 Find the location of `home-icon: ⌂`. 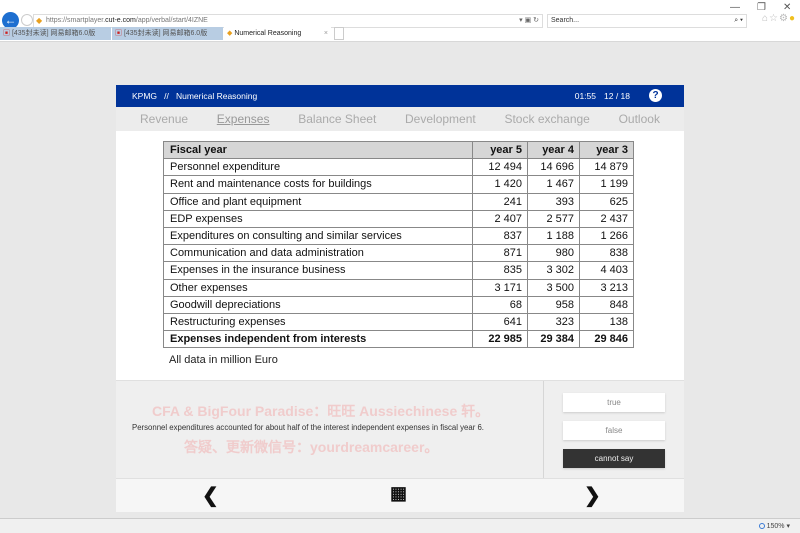

home-icon: ⌂ is located at coordinates (765, 18).